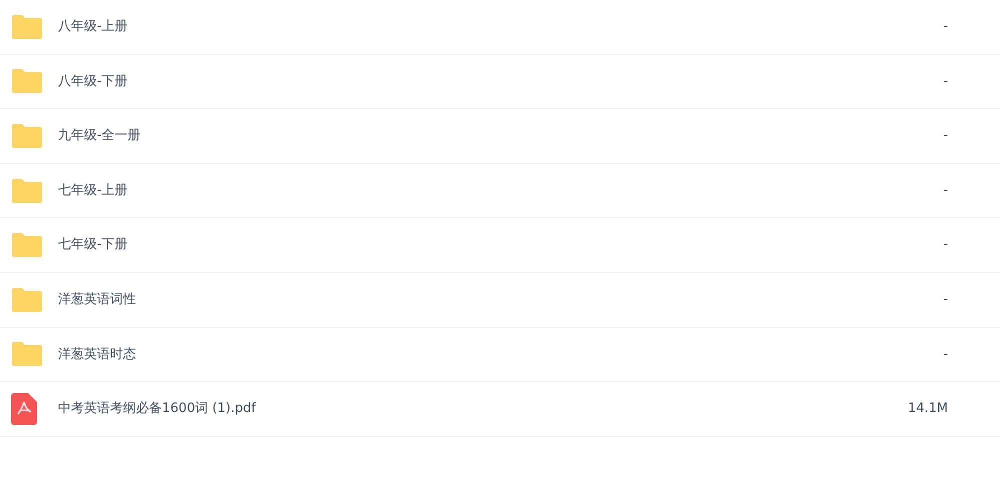  What do you see at coordinates (97, 300) in the screenshot?
I see `file-name: 洋葱英语词性` at bounding box center [97, 300].